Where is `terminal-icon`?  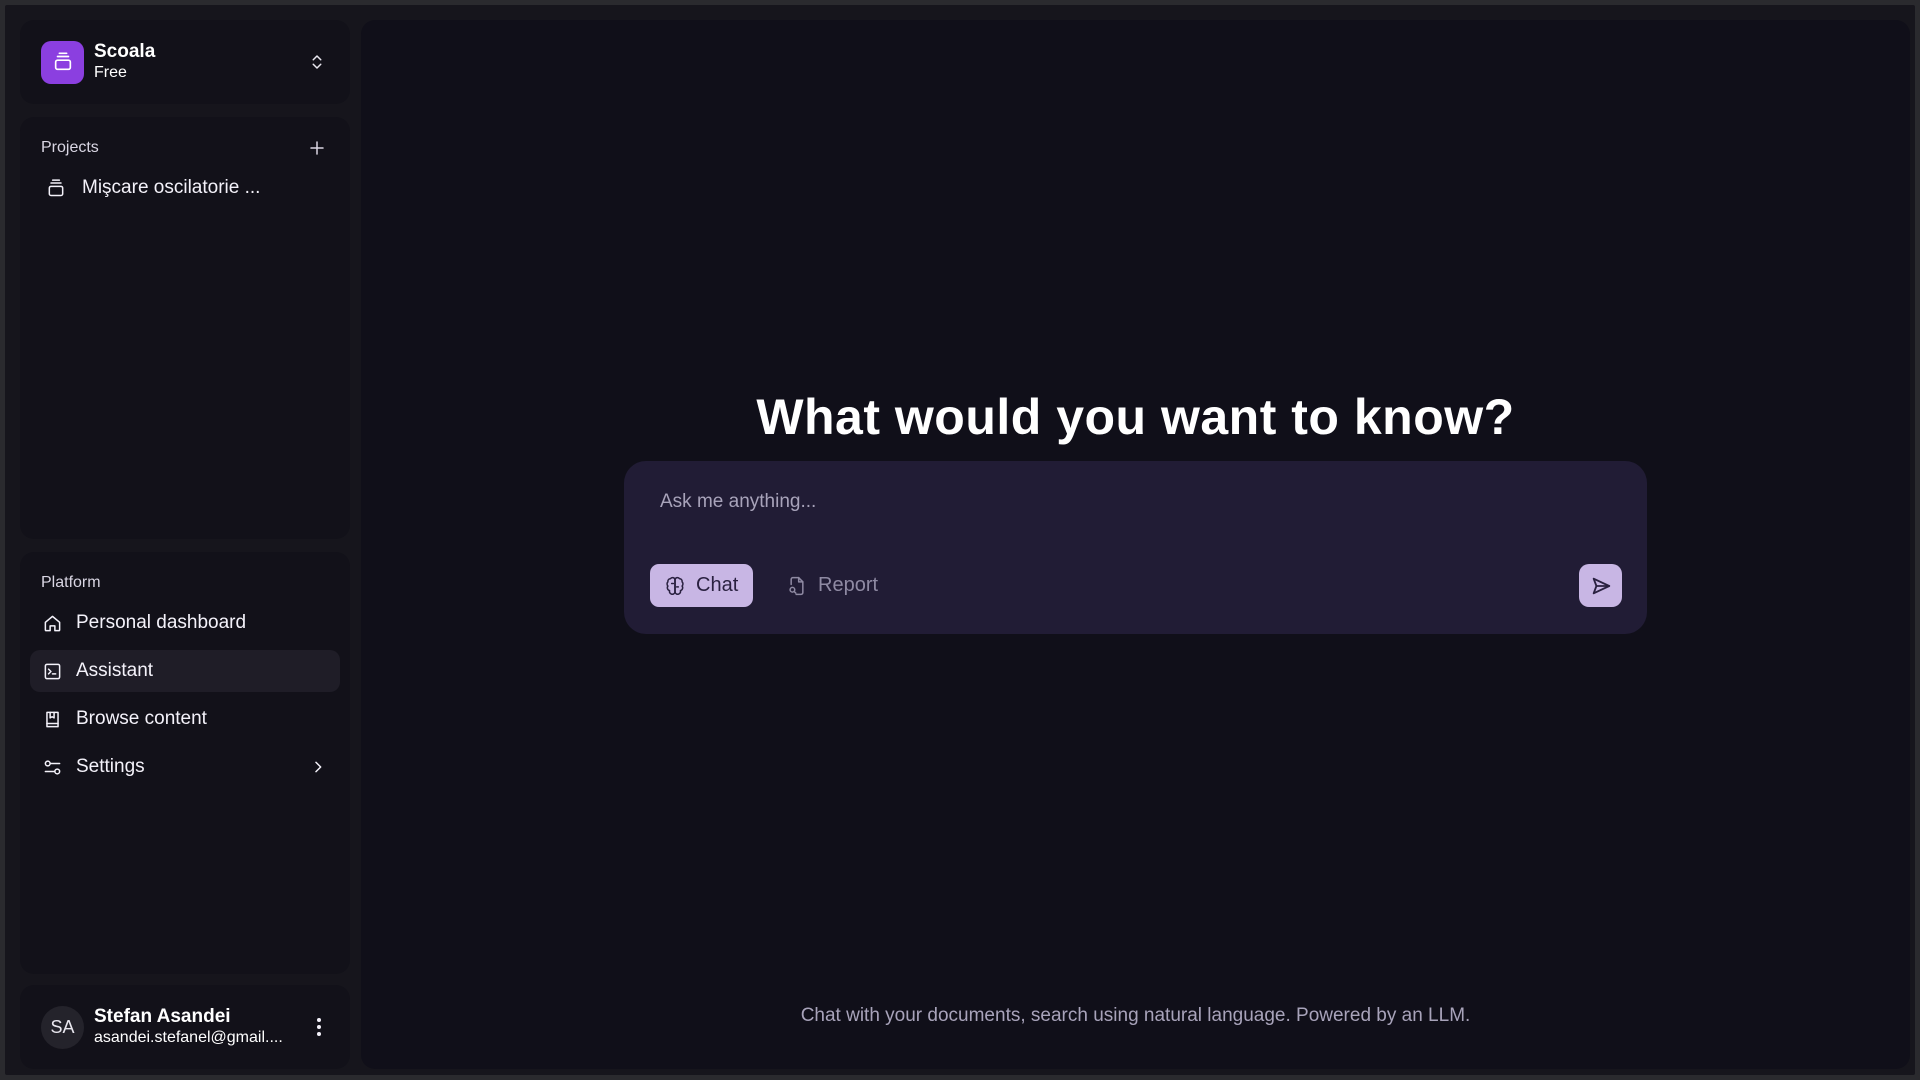 terminal-icon is located at coordinates (52, 671).